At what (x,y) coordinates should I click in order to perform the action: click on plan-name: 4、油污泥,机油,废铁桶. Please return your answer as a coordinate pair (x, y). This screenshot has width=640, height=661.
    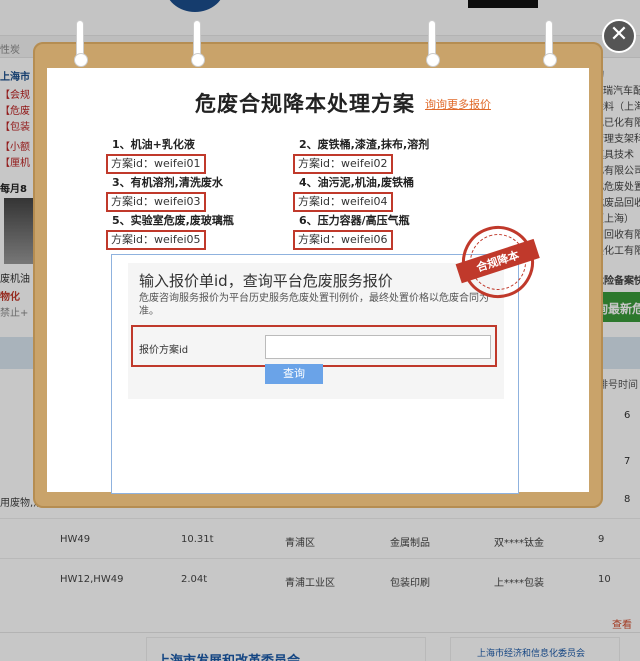
    Looking at the image, I should click on (357, 182).